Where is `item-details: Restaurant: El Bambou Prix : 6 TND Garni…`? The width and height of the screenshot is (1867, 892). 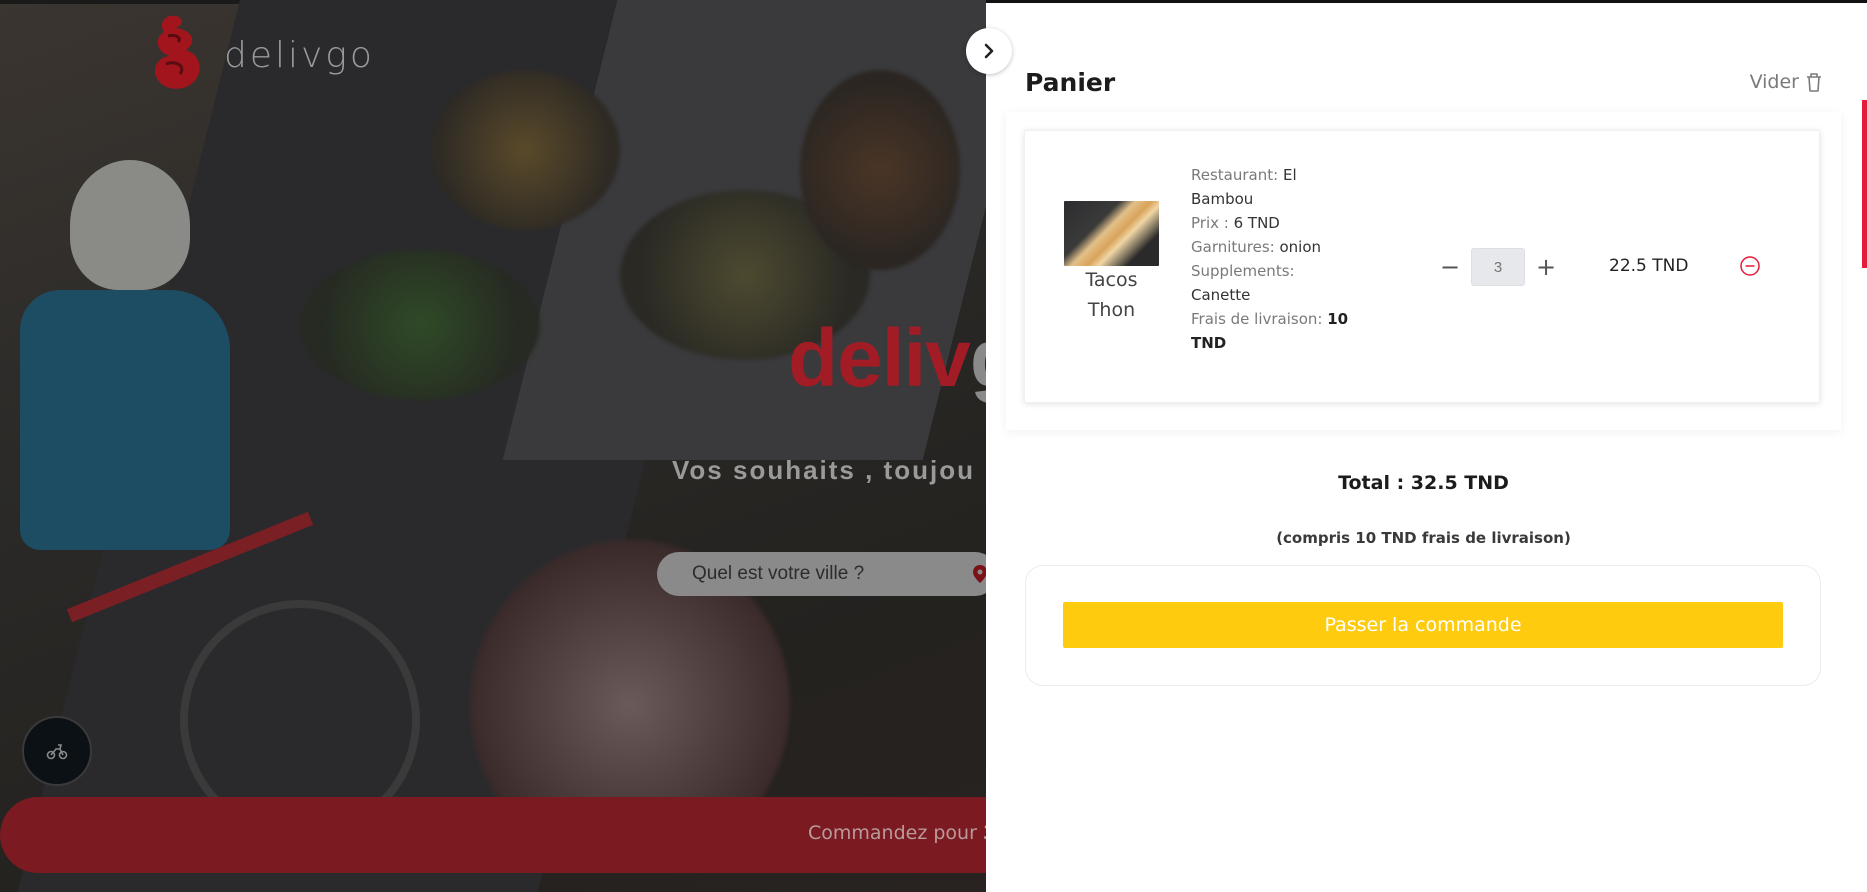 item-details: Restaurant: El Bambou Prix : 6 TND Garni… is located at coordinates (1271, 259).